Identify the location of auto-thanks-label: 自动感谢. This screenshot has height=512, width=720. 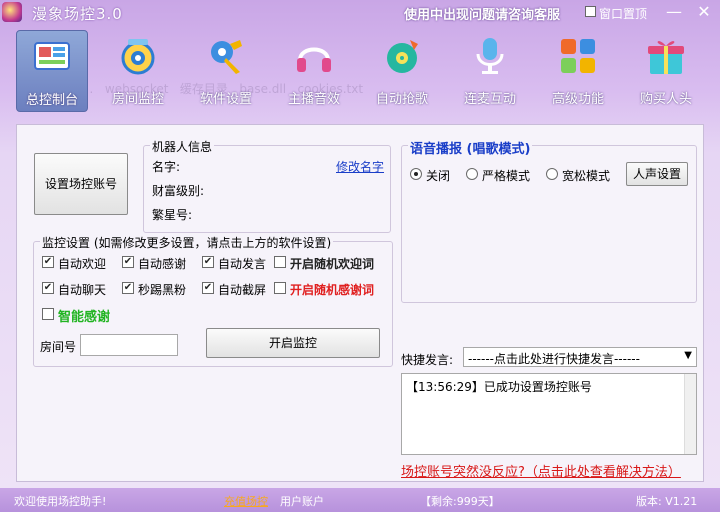
(162, 264).